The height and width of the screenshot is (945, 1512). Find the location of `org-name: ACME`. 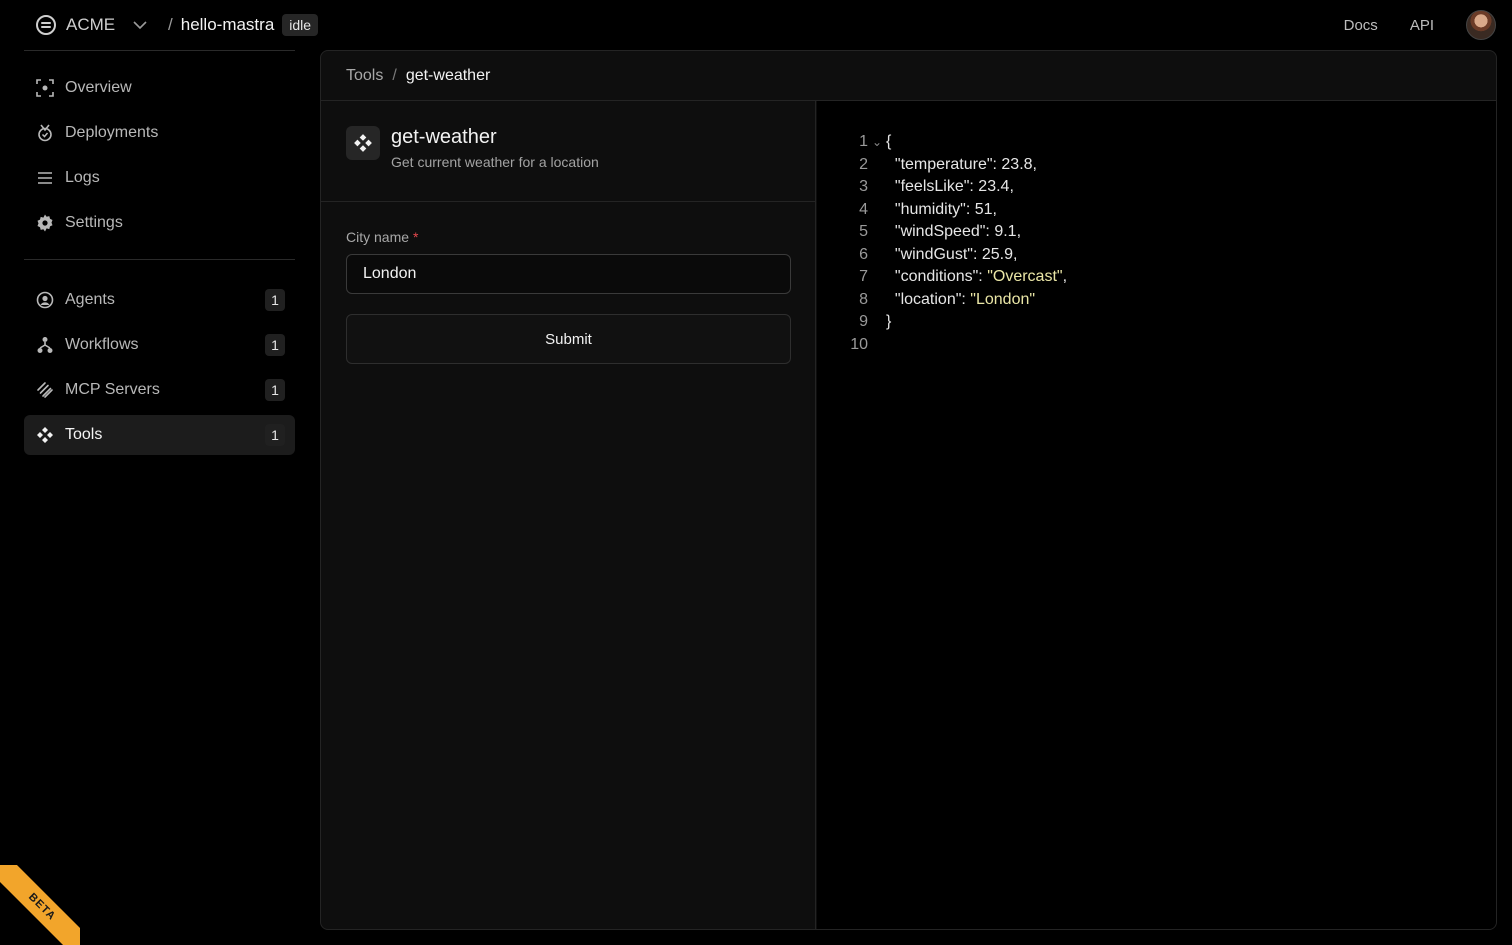

org-name: ACME is located at coordinates (91, 24).